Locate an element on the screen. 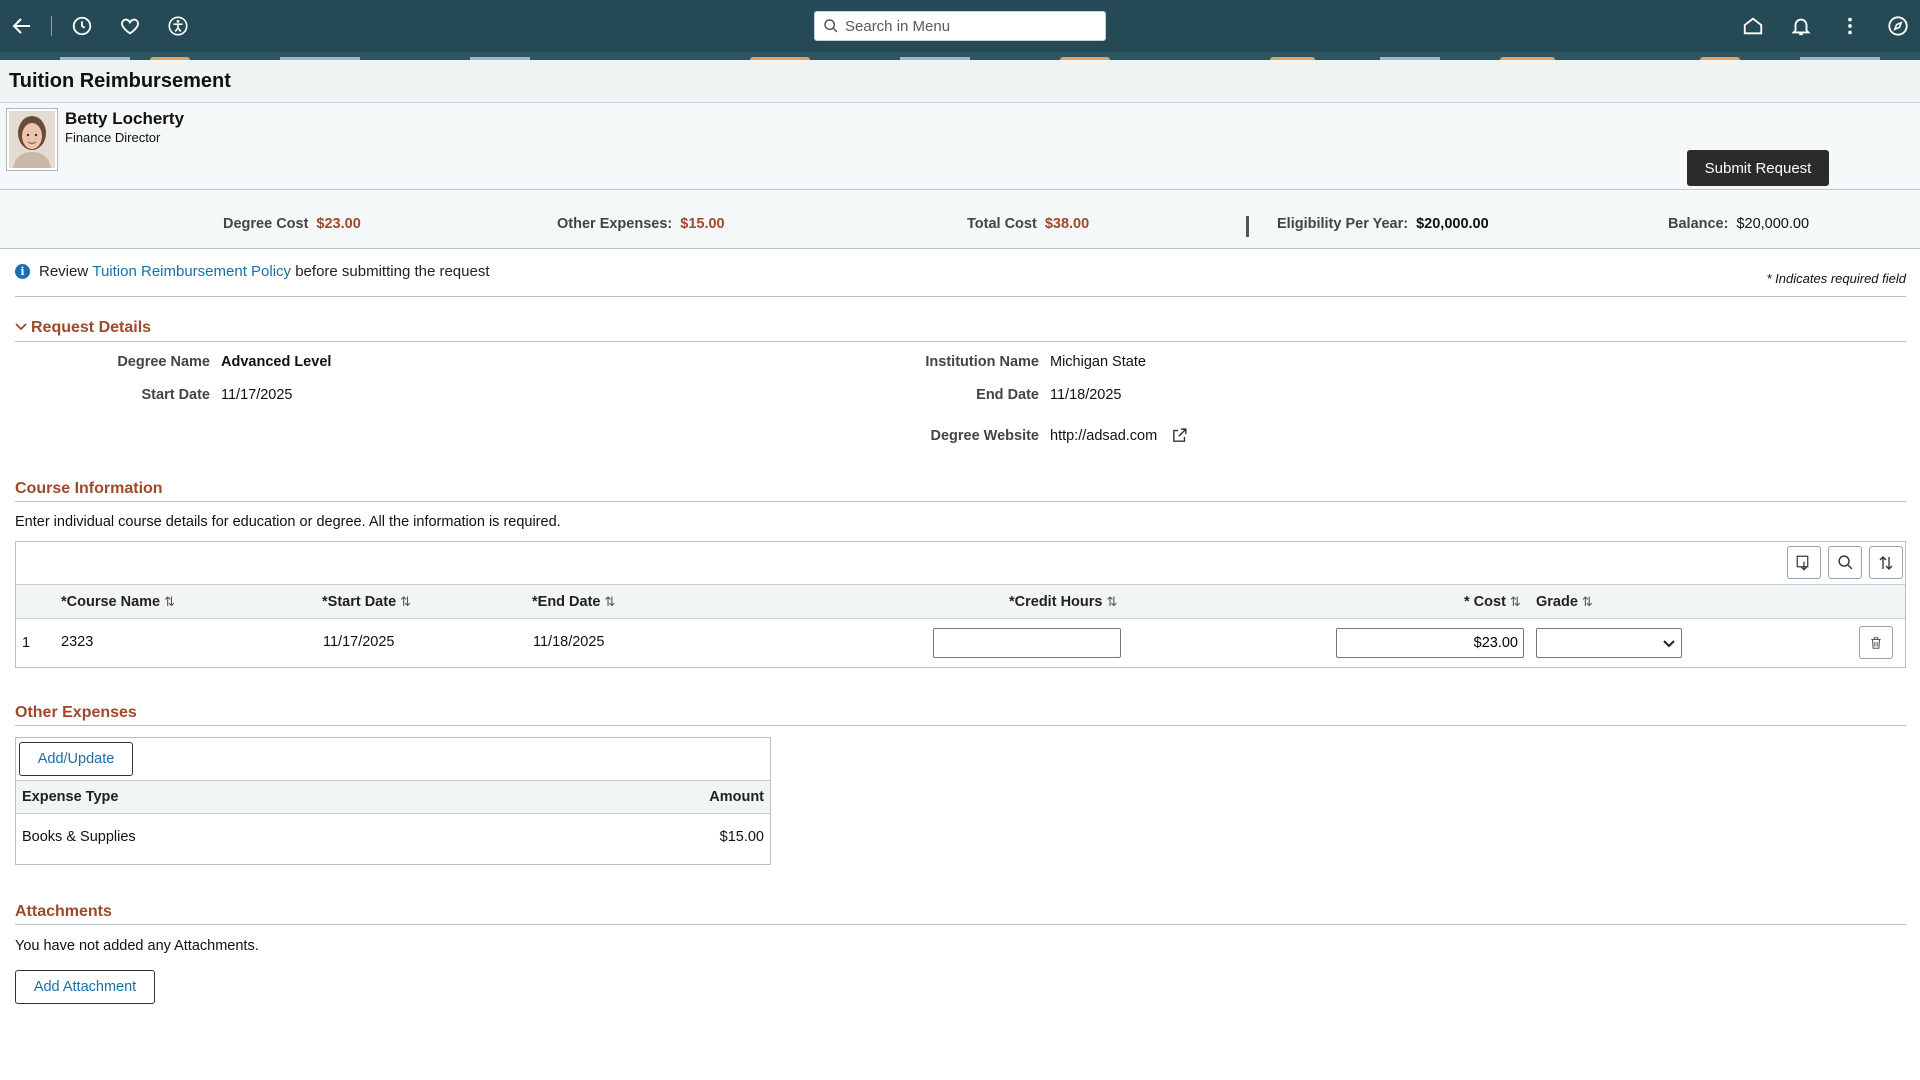 The image size is (1920, 1080). start-date-label: Start Date is located at coordinates (176, 395).